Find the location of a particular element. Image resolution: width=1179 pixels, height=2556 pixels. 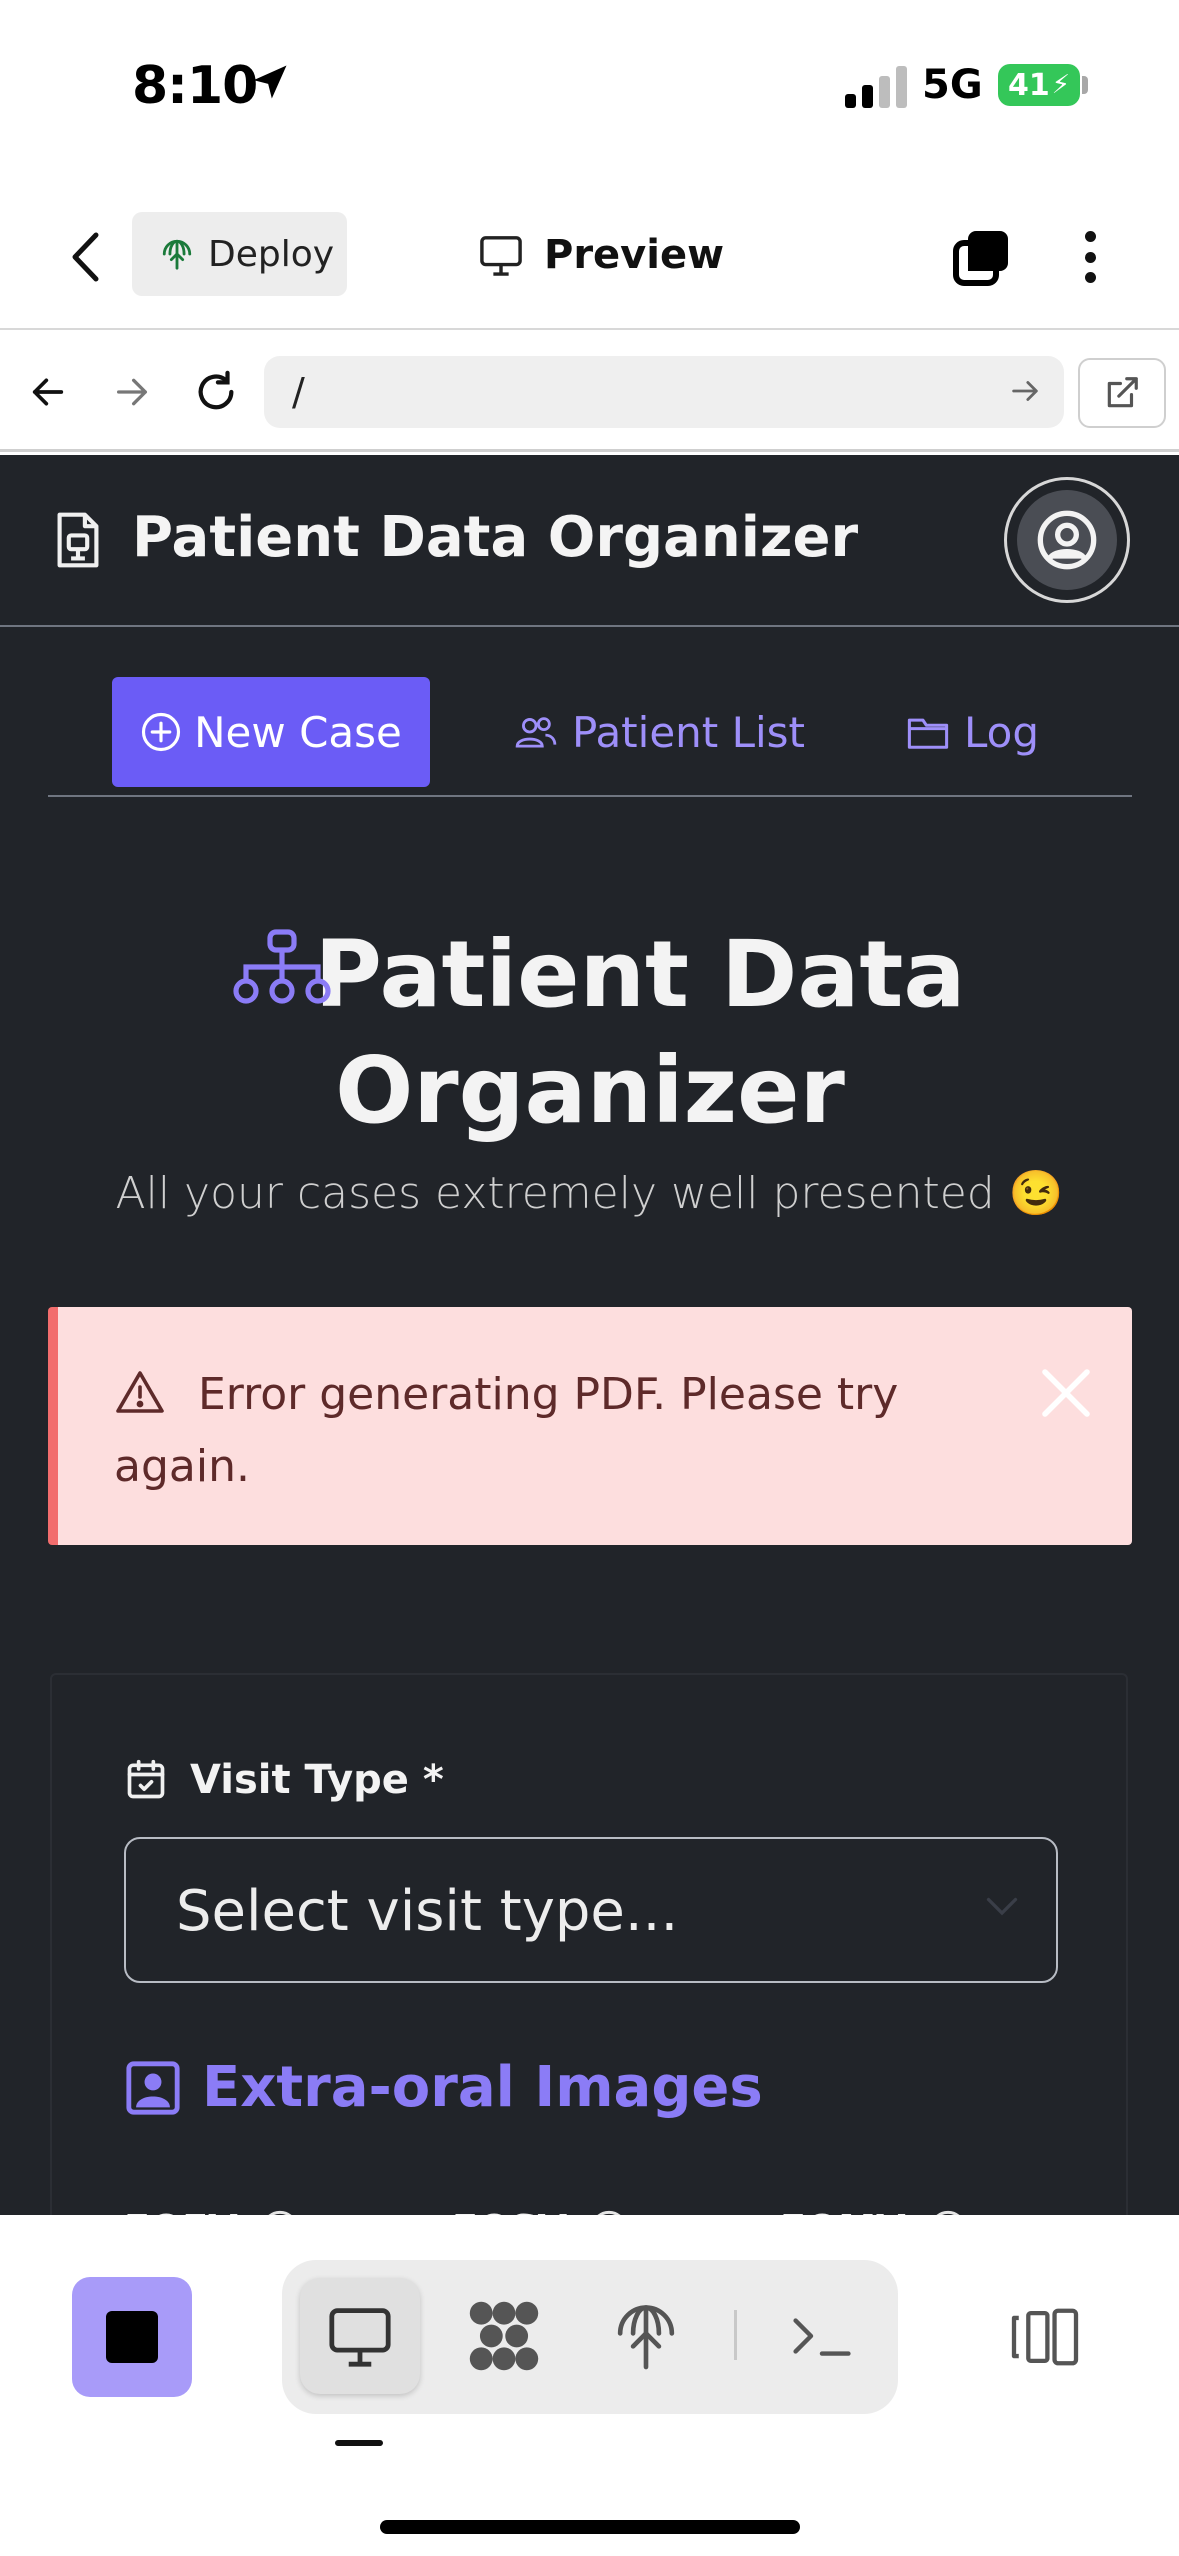

go-arrow-icon is located at coordinates (1025, 391).